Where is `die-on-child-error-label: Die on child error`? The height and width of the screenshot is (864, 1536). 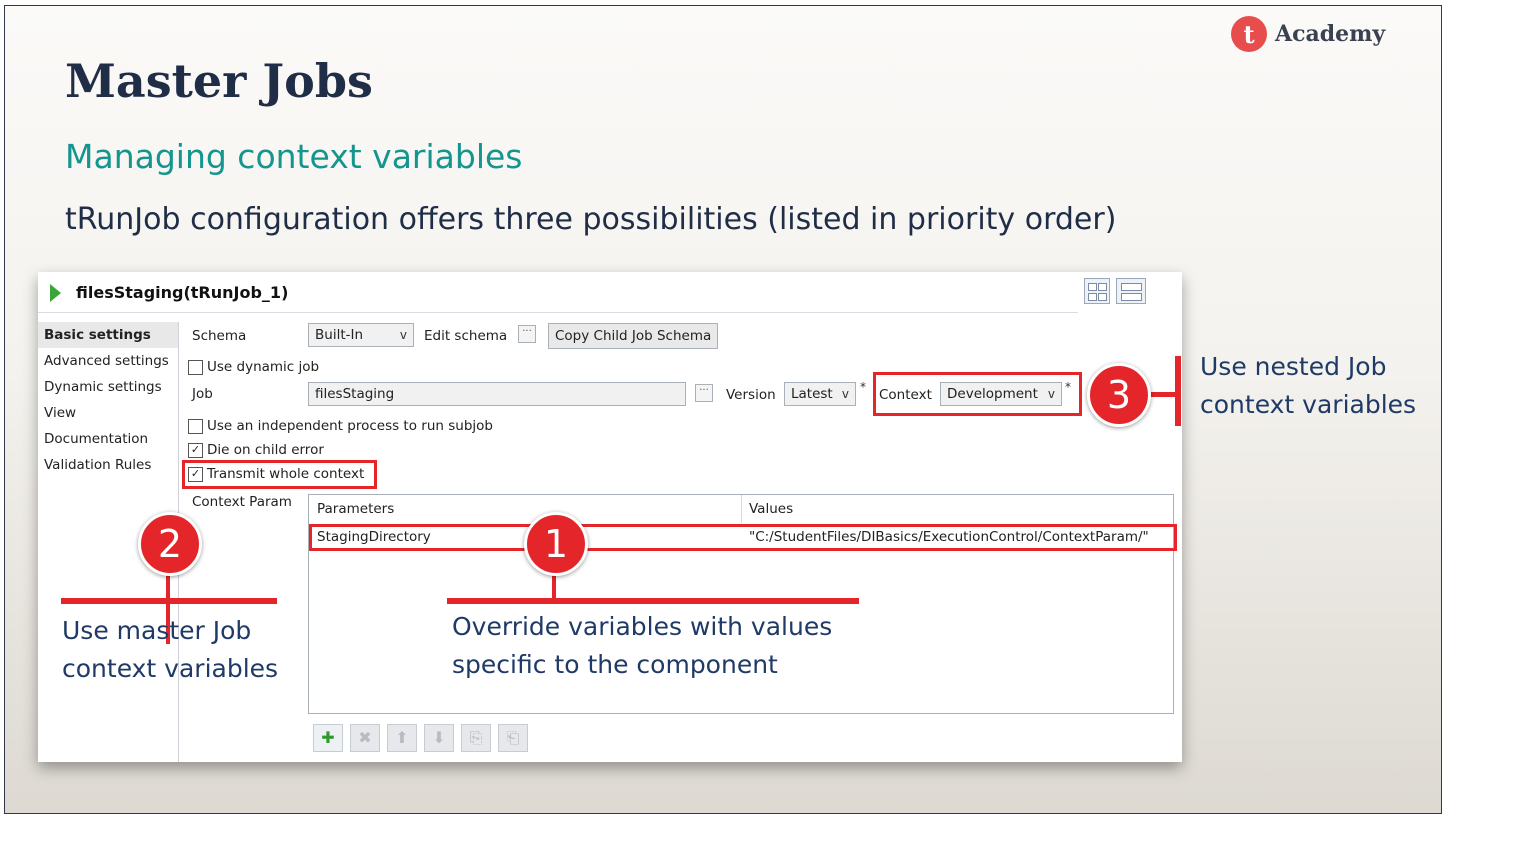 die-on-child-error-label: Die on child error is located at coordinates (265, 450).